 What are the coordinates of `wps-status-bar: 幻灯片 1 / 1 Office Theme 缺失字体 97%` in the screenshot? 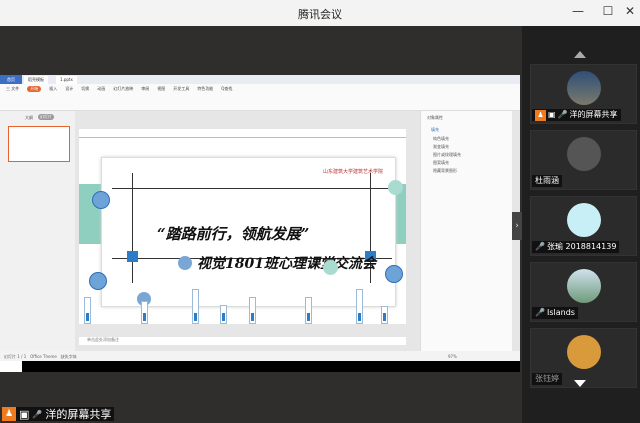 It's located at (260, 356).